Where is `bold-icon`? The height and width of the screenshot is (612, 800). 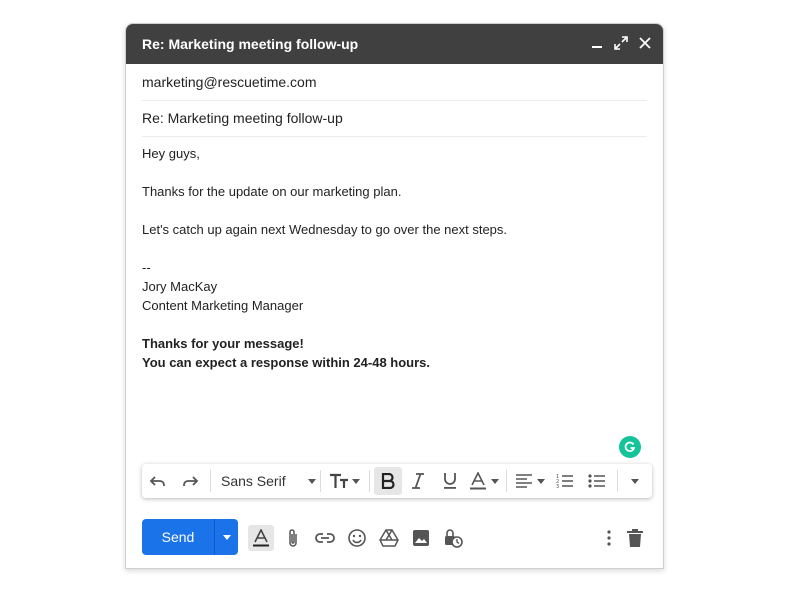 bold-icon is located at coordinates (387, 481).